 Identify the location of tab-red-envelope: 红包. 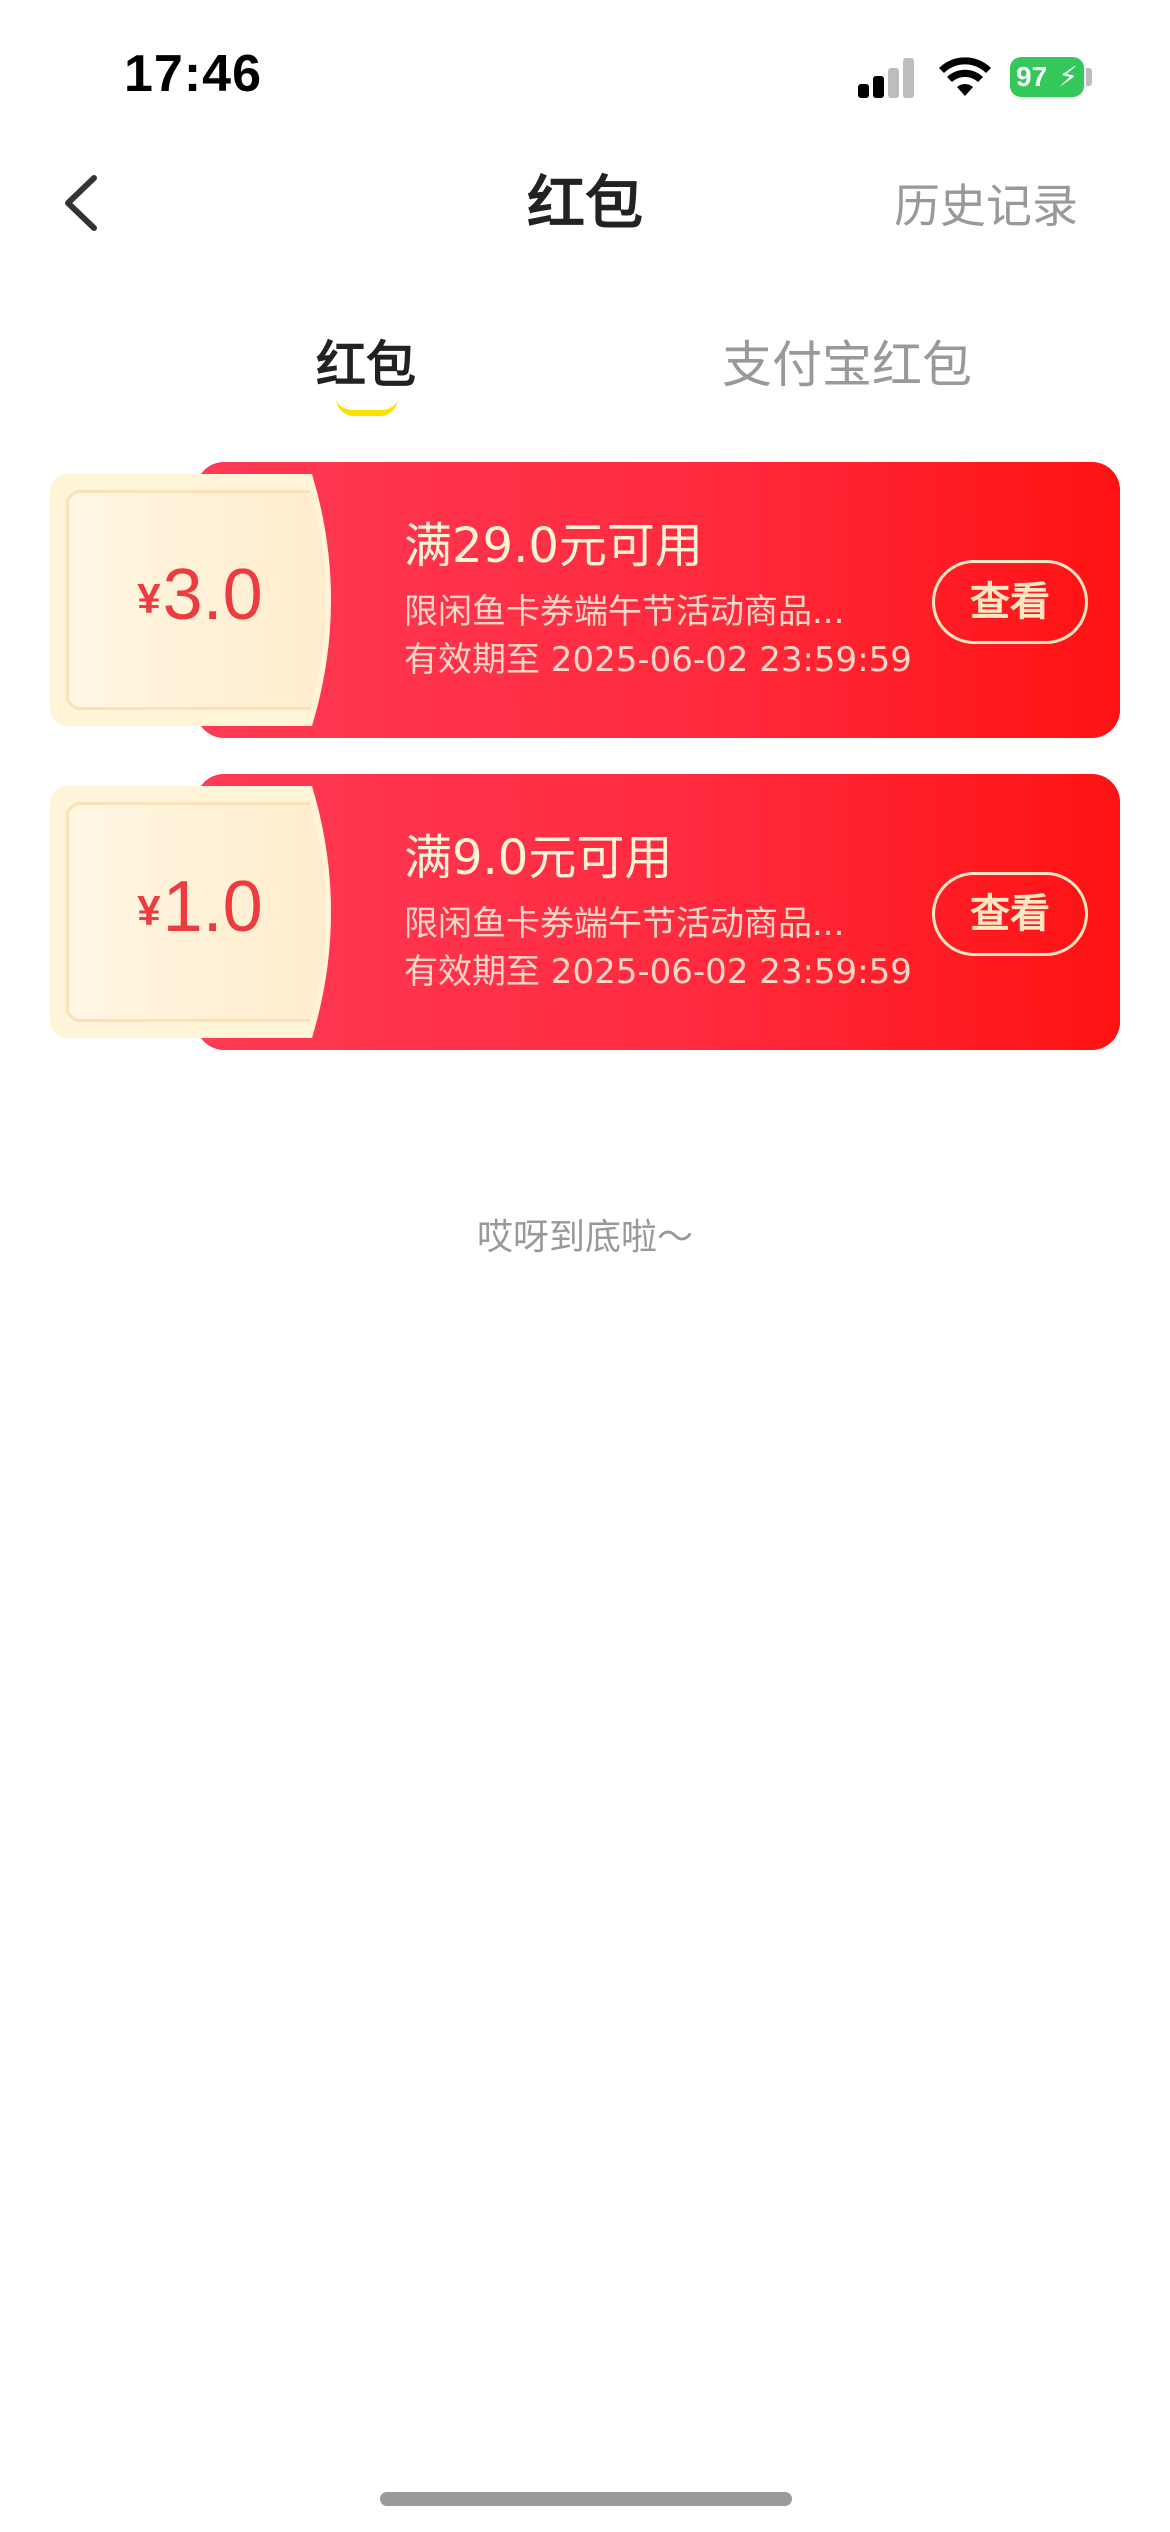
(366, 365).